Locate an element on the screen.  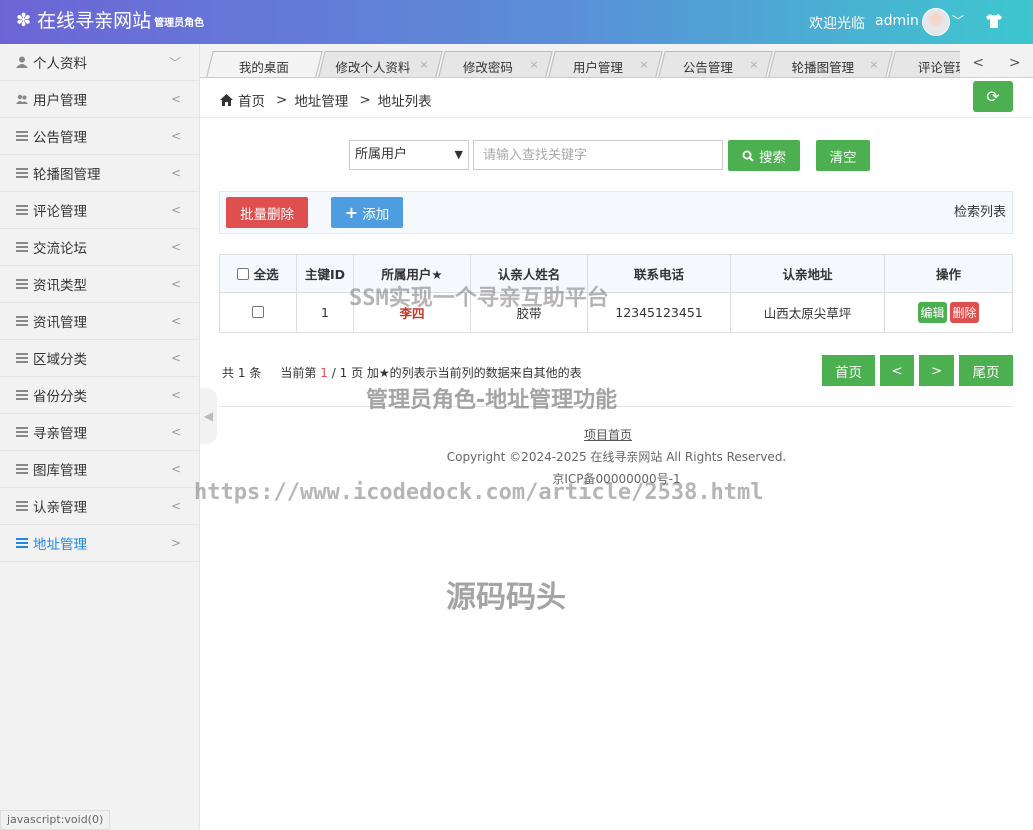
sidebar-item-gallery: 图库管理 < is located at coordinates (99, 469).